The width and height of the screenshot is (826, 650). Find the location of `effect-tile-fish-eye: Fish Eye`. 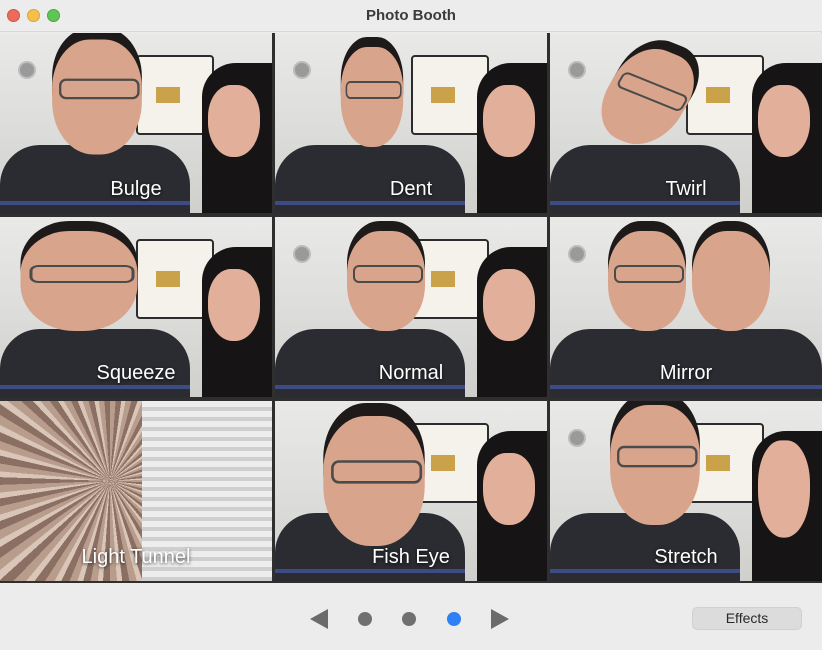

effect-tile-fish-eye: Fish Eye is located at coordinates (411, 491).